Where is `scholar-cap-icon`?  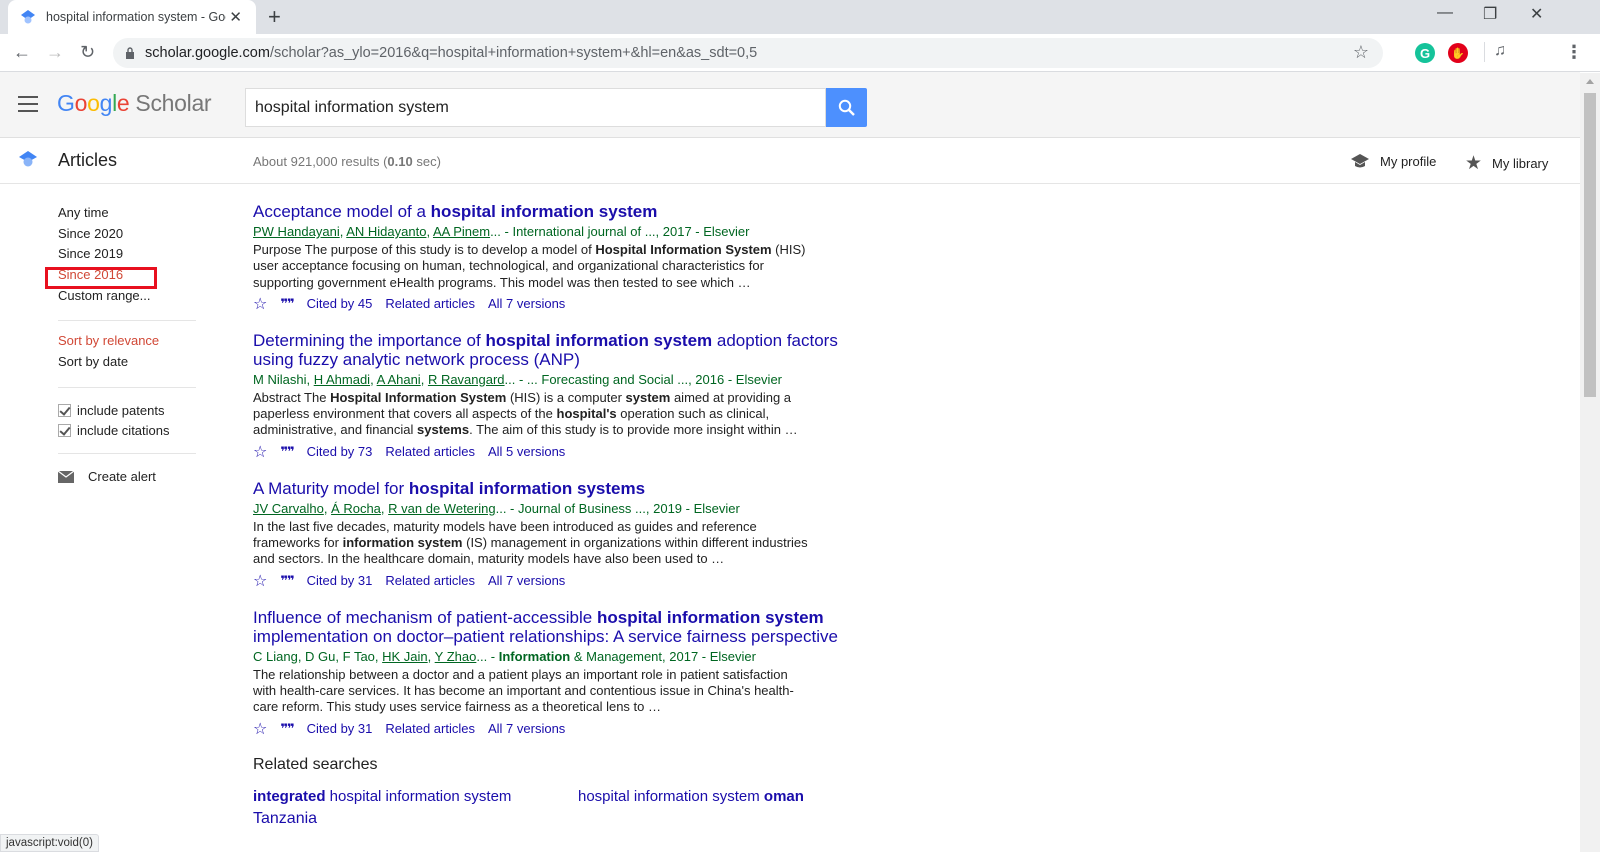
scholar-cap-icon is located at coordinates (28, 159).